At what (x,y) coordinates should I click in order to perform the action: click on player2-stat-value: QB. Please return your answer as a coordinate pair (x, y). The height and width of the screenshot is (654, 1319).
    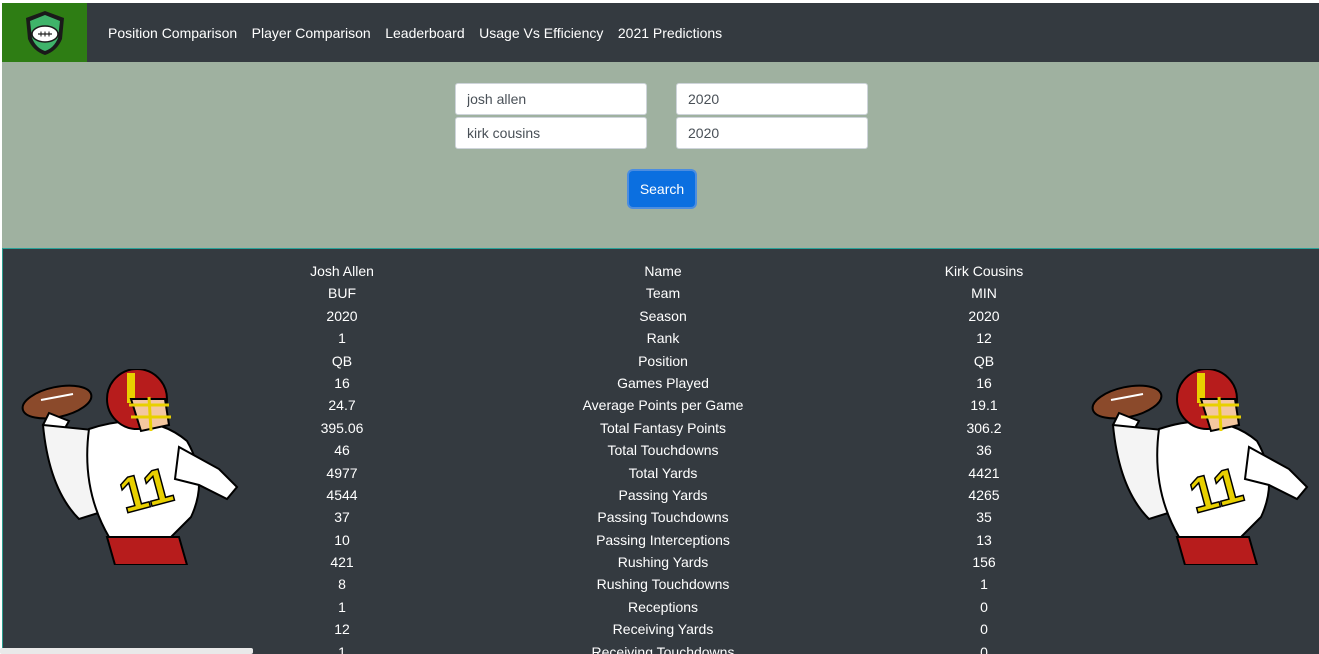
    Looking at the image, I should click on (984, 360).